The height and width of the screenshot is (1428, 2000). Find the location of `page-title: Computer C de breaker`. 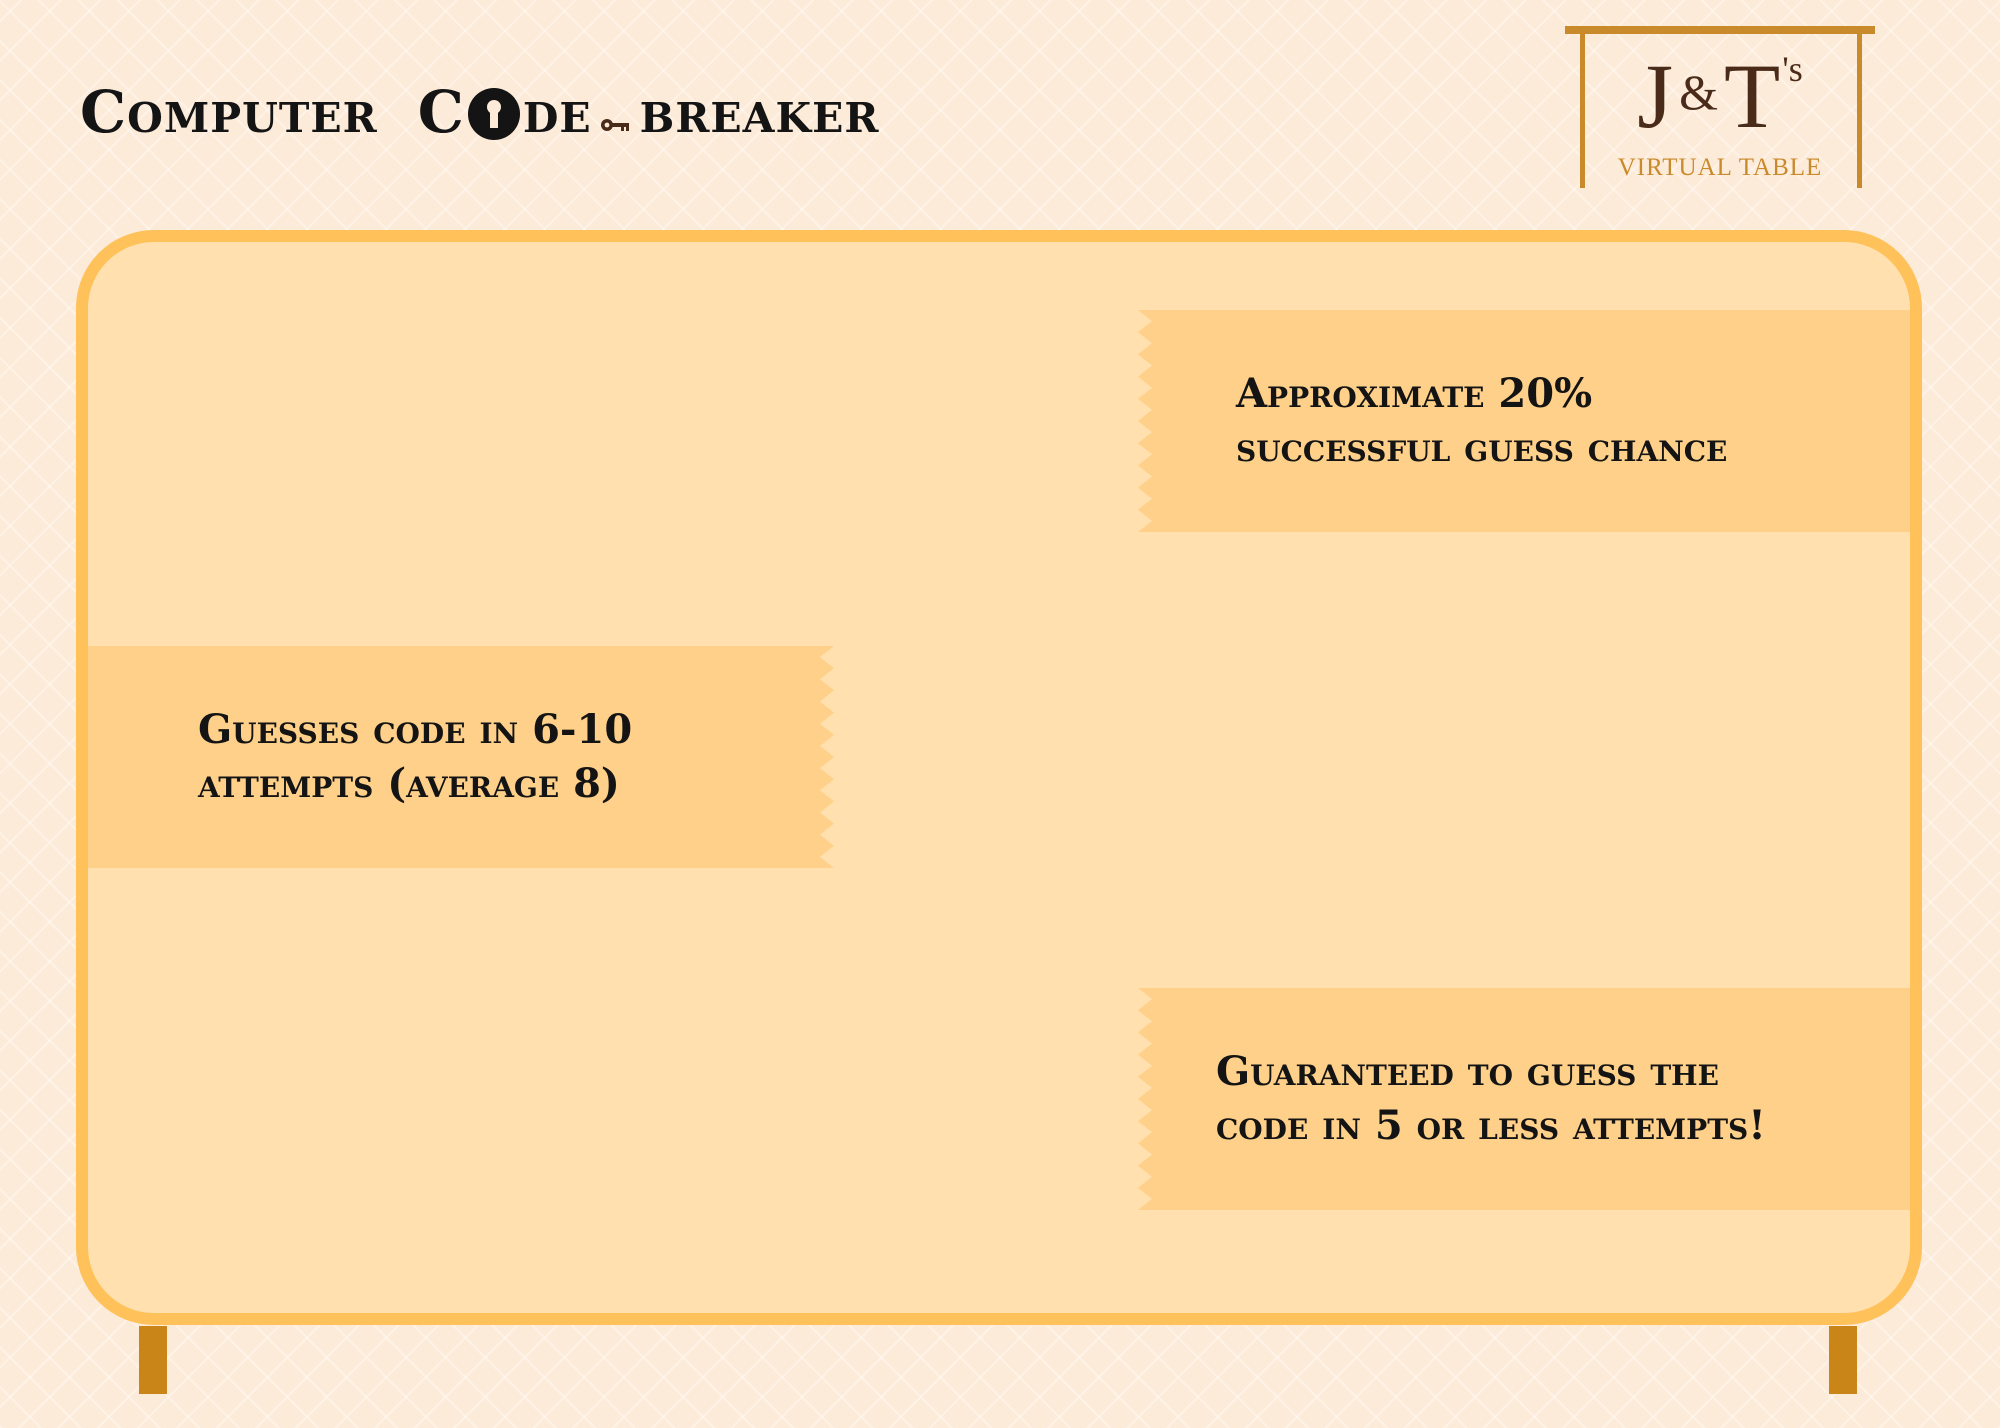

page-title: Computer C de breaker is located at coordinates (479, 112).